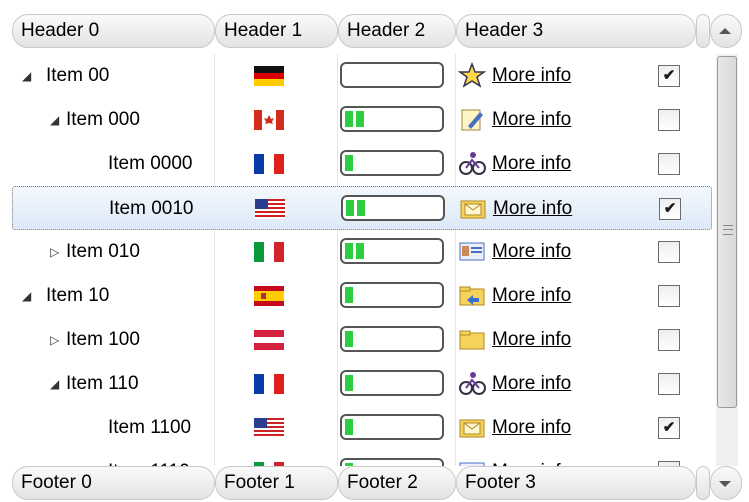 The image size is (749, 502). What do you see at coordinates (472, 75) in the screenshot?
I see `star-icon` at bounding box center [472, 75].